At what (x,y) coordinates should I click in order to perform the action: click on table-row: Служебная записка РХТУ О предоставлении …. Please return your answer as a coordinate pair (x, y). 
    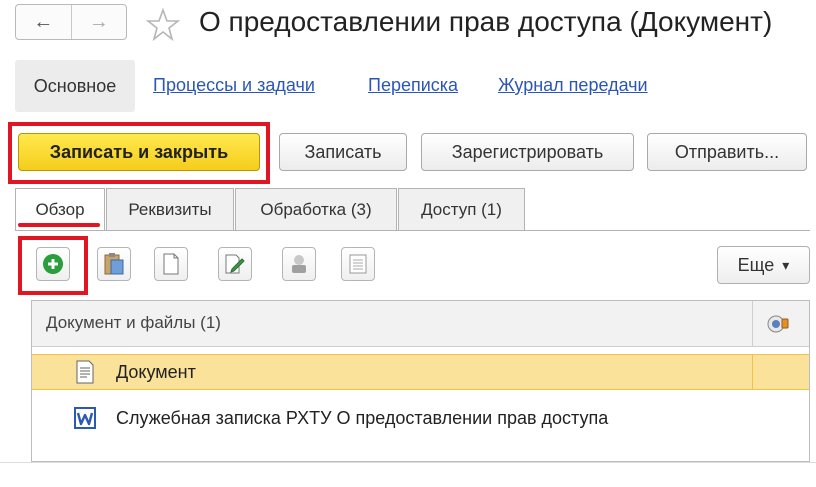
    Looking at the image, I should click on (420, 419).